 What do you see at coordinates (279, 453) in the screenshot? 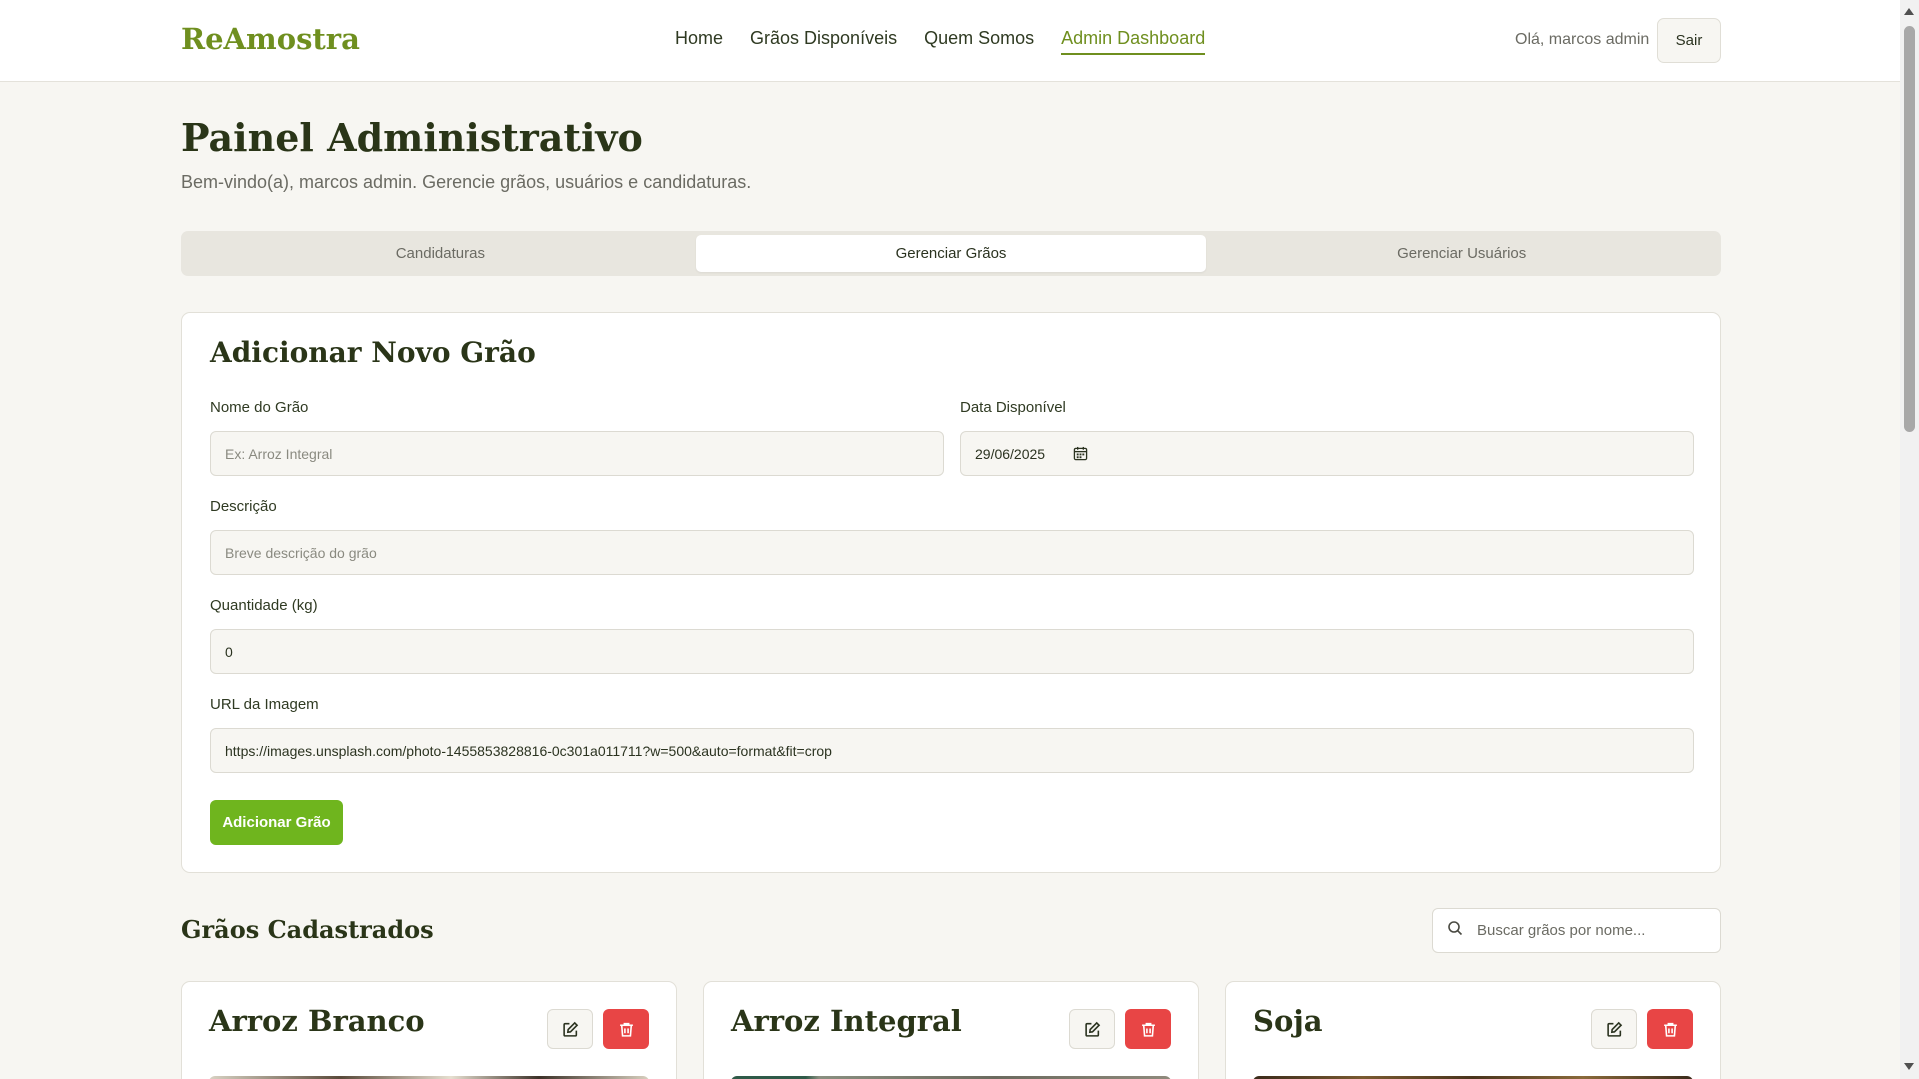
I see `grain-name-placeholder: Ex: Arroz Integral` at bounding box center [279, 453].